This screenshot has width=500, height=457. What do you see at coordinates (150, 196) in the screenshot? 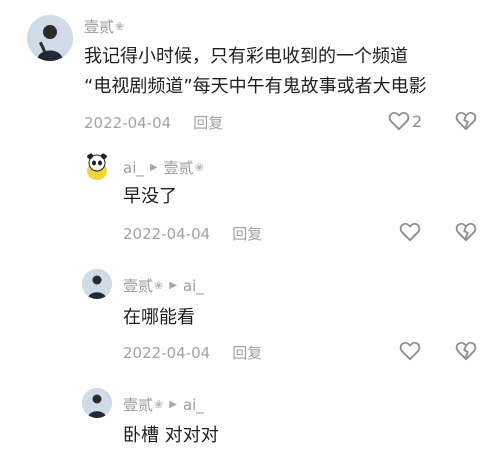
I see `comment-text: 早没了` at bounding box center [150, 196].